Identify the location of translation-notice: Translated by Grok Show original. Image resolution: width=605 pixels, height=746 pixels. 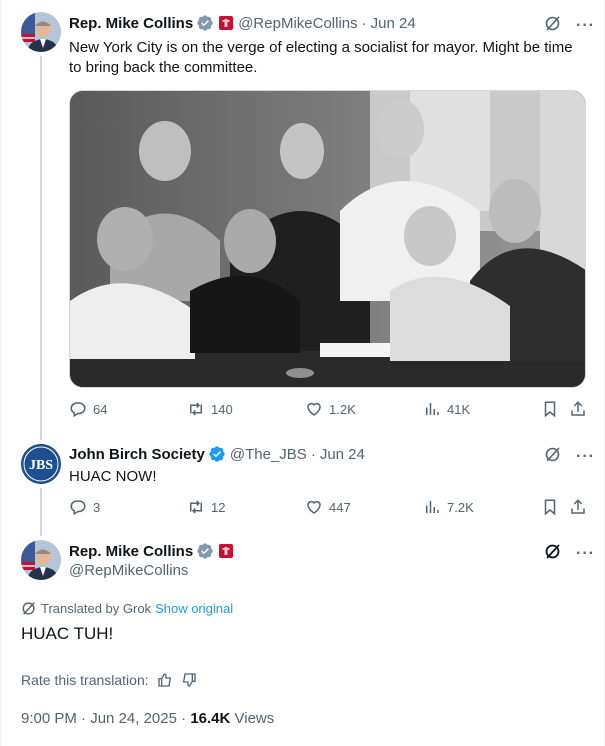
(127, 608).